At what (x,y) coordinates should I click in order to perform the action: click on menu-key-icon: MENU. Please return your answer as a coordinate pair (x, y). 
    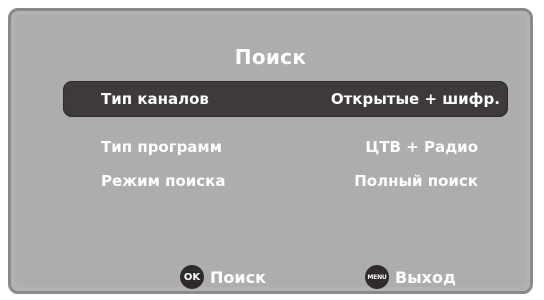
    Looking at the image, I should click on (377, 277).